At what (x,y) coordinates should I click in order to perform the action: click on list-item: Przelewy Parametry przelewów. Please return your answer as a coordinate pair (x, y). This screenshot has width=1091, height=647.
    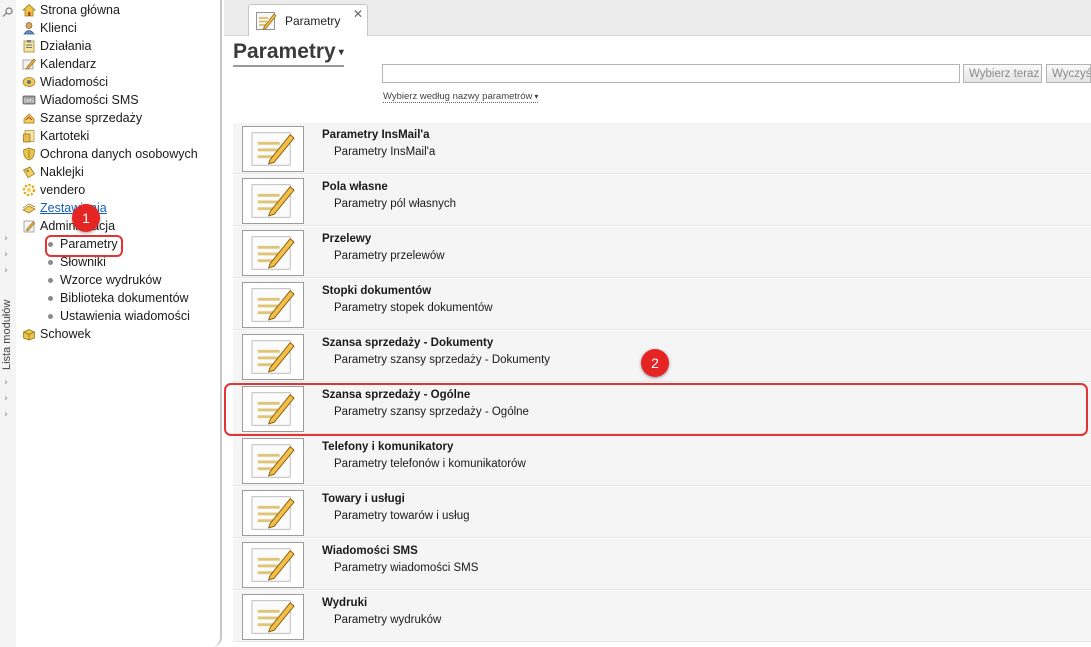
    Looking at the image, I should click on (662, 252).